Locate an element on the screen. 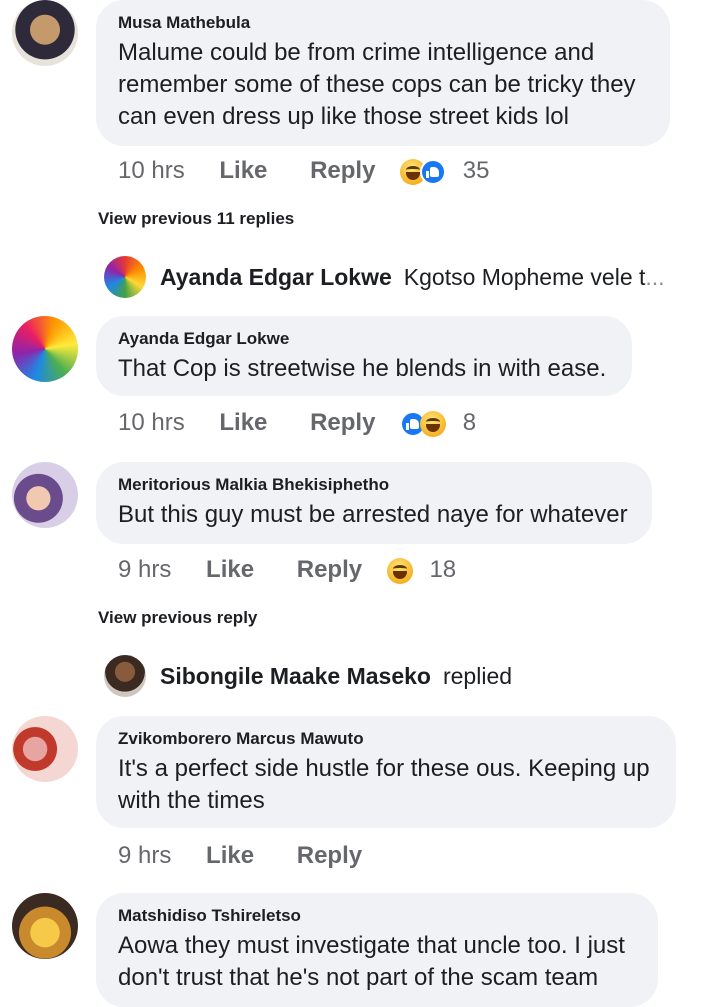  reply-preview: Sibongile Maake Maseko replied is located at coordinates (308, 676).